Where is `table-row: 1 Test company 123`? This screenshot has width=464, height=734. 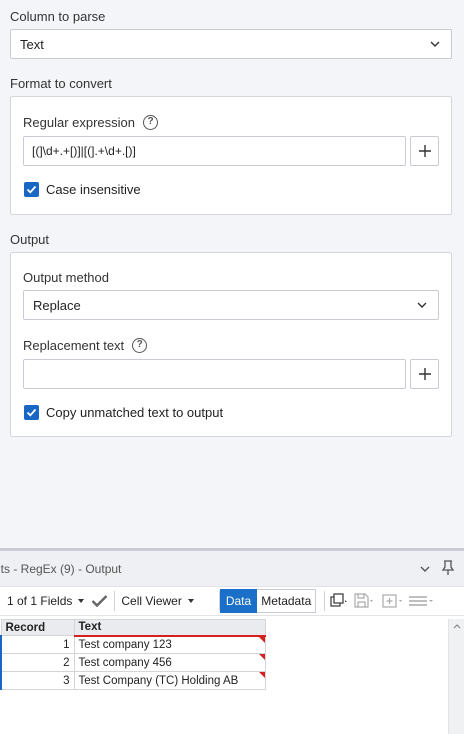 table-row: 1 Test company 123 is located at coordinates (133, 644).